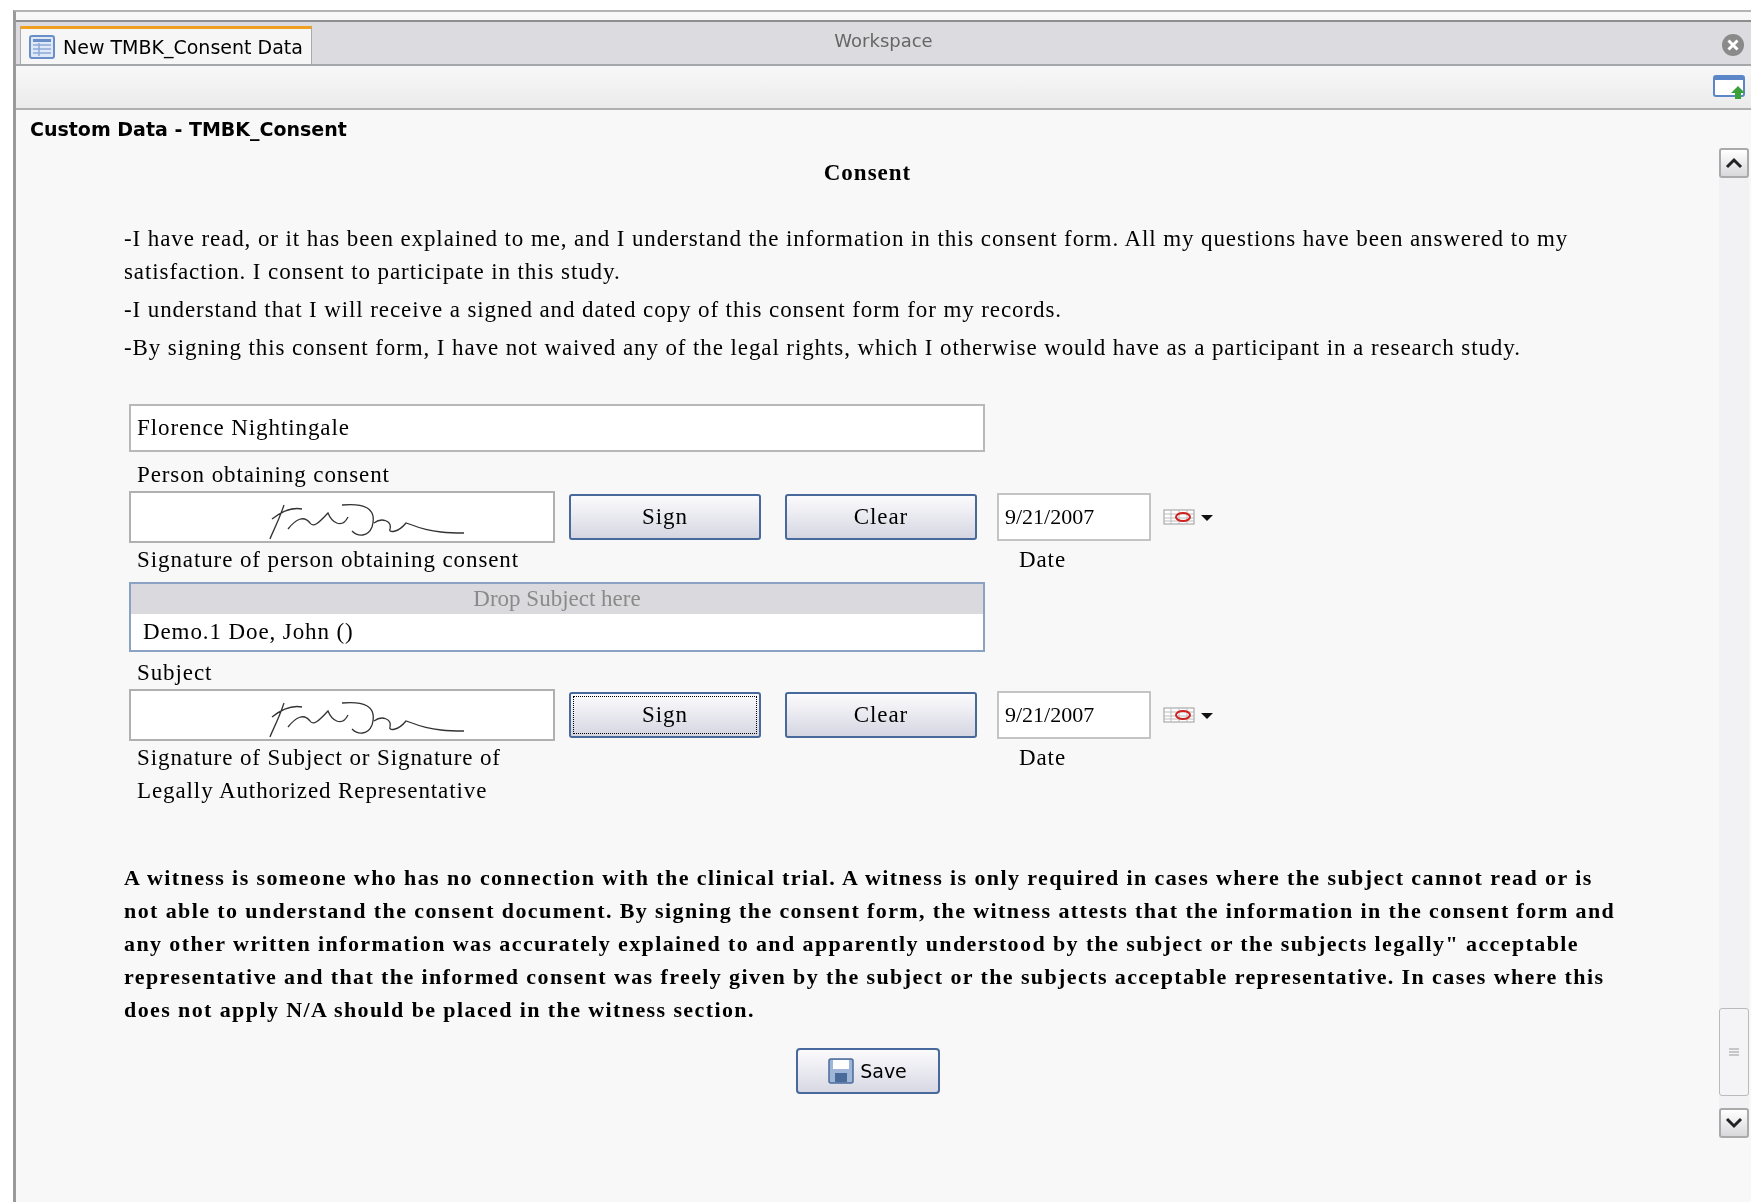 Image resolution: width=1751 pixels, height=1204 pixels. What do you see at coordinates (883, 40) in the screenshot?
I see `workspace-title: Workspace` at bounding box center [883, 40].